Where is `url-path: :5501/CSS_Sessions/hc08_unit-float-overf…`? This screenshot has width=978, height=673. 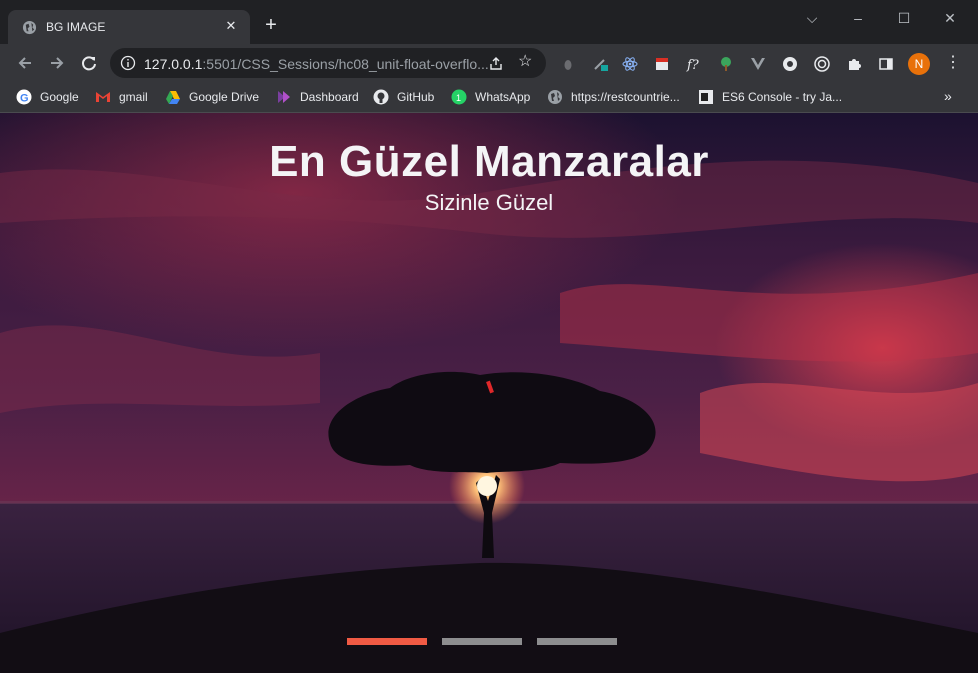 url-path: :5501/CSS_Sessions/hc08_unit-float-overf… is located at coordinates (345, 64).